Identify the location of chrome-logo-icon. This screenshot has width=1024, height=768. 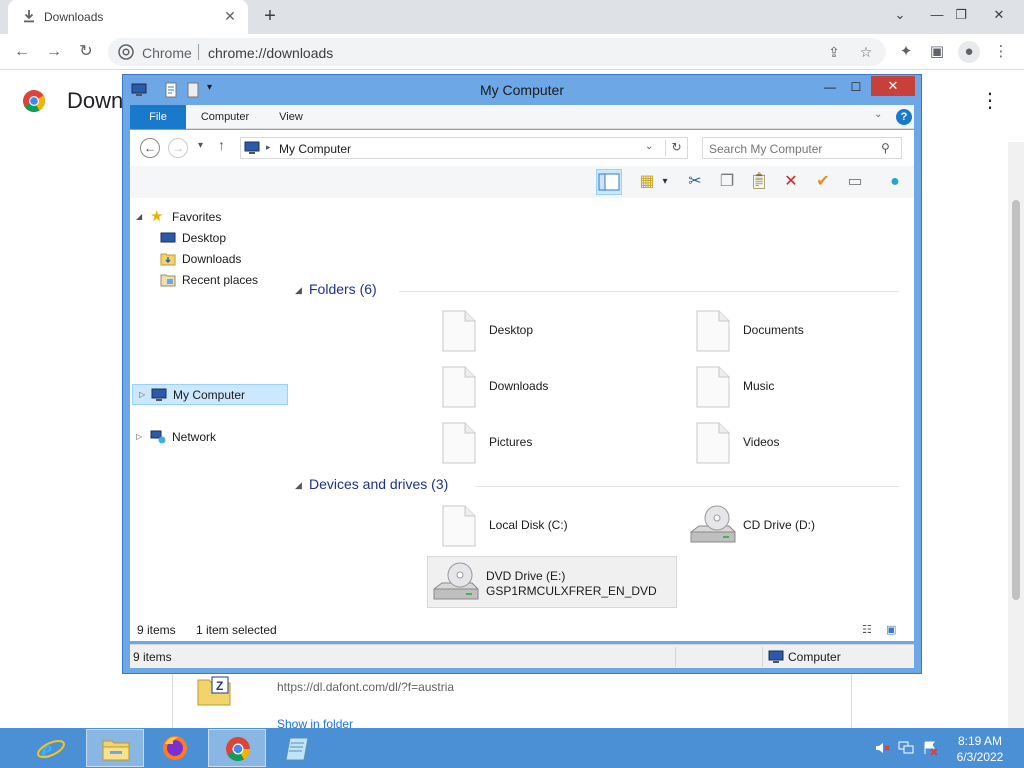
(34, 101).